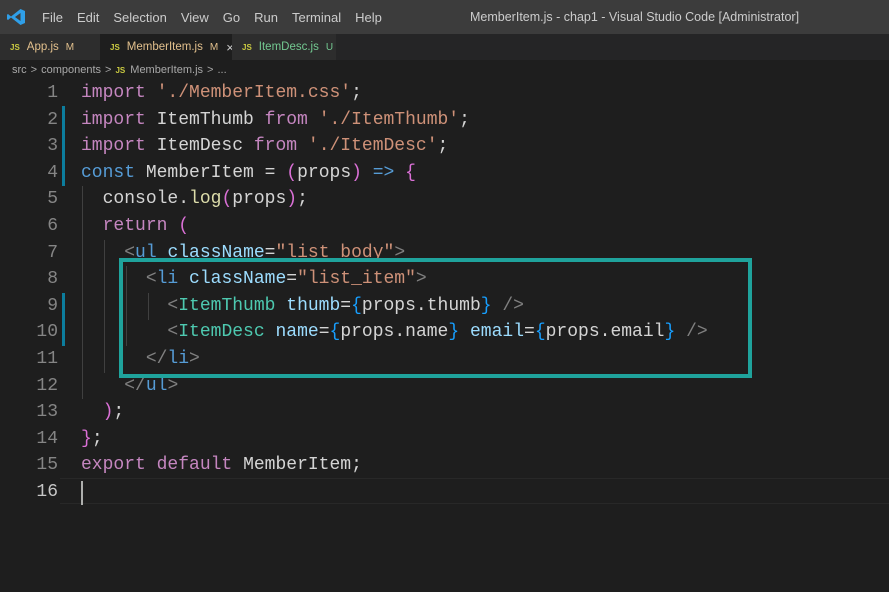 The width and height of the screenshot is (889, 592). I want to click on menu-selection: Selection, so click(139, 17).